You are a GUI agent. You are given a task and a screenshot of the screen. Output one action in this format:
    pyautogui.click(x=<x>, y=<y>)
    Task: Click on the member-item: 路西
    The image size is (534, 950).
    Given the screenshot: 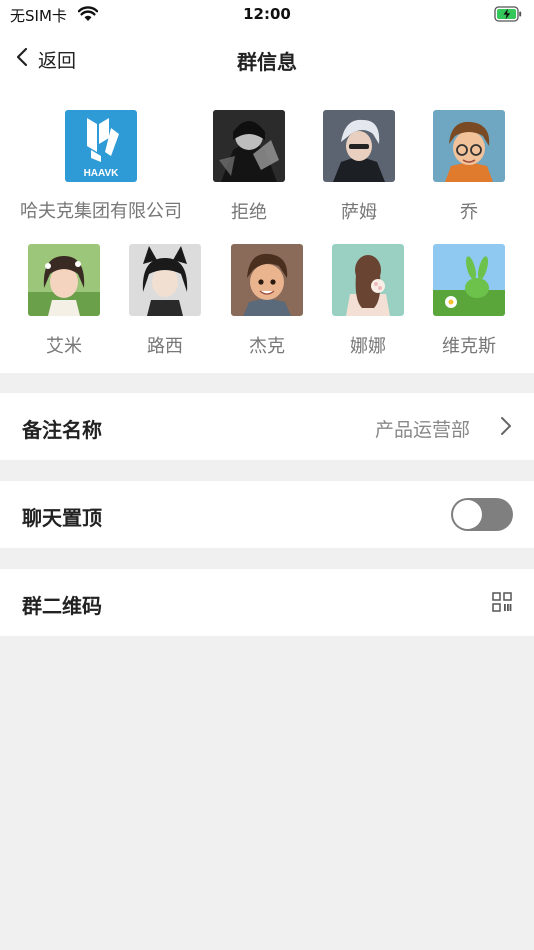 What is the action you would take?
    pyautogui.click(x=165, y=301)
    